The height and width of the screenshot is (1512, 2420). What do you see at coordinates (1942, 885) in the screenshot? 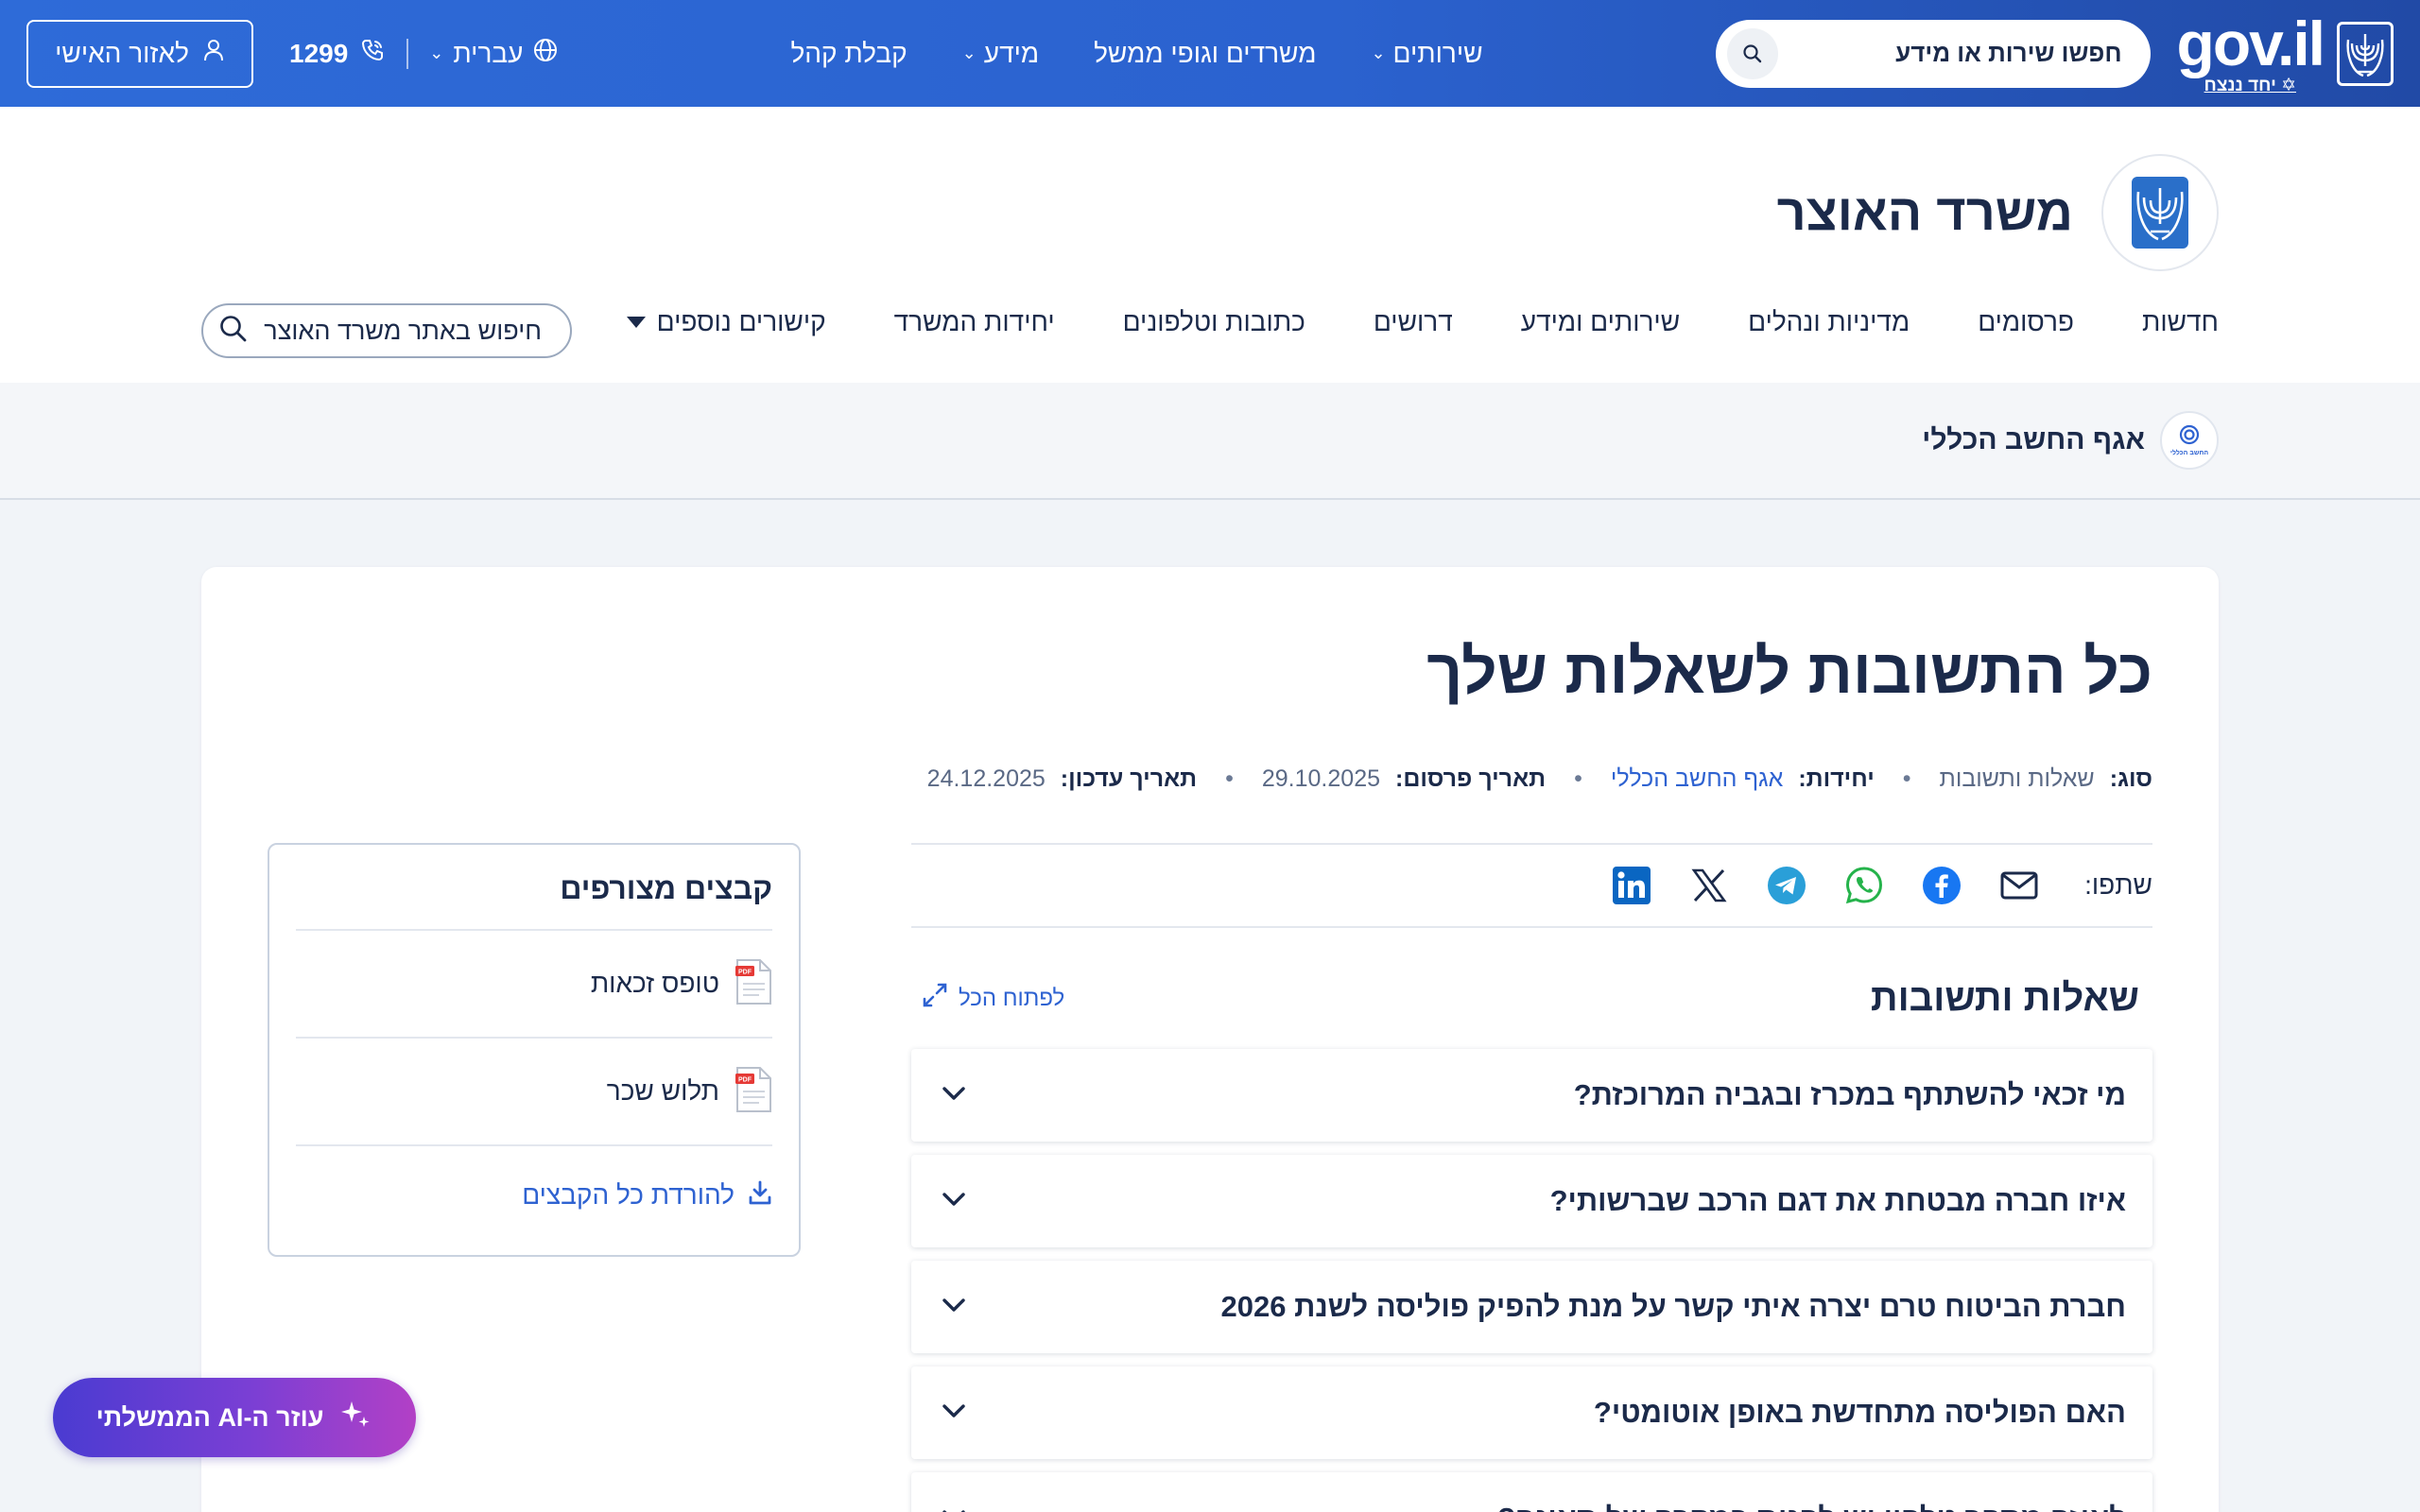
I see `facebook-icon` at bounding box center [1942, 885].